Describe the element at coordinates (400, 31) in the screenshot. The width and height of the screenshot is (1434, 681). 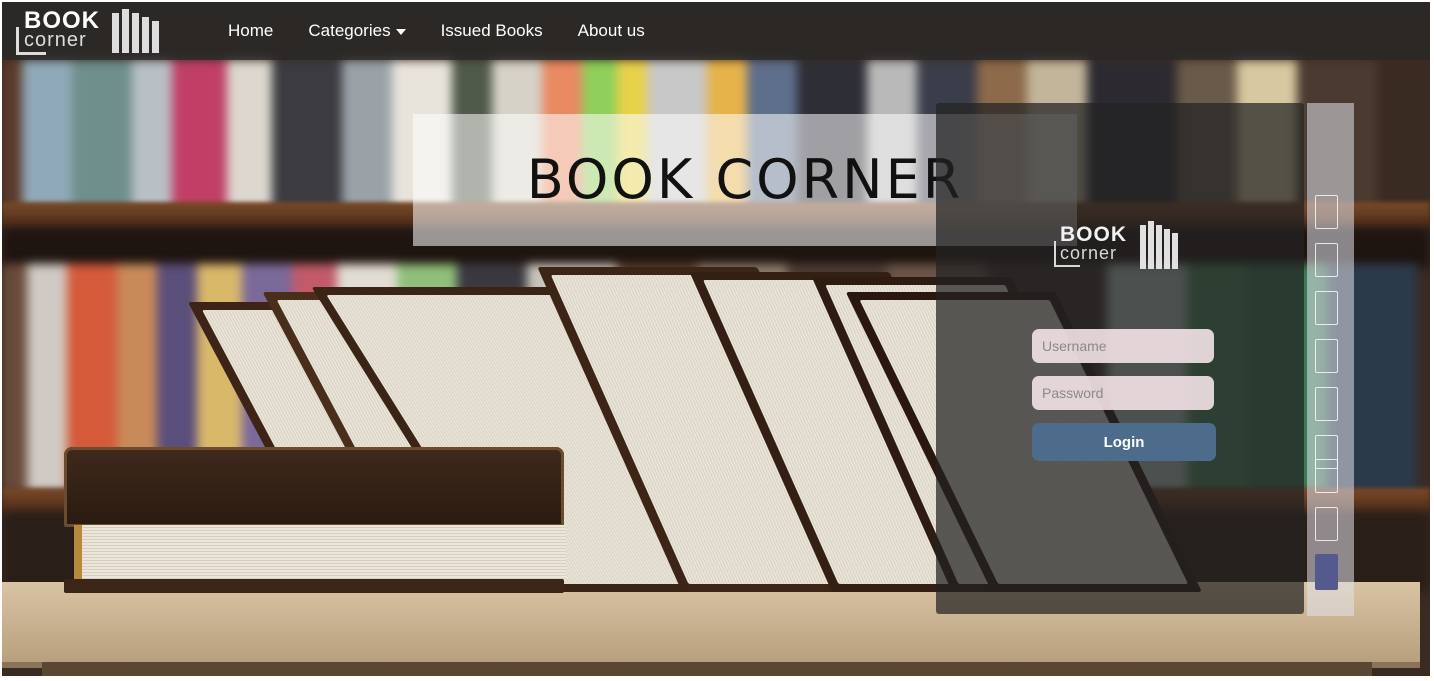
I see `caret-down-icon` at that location.